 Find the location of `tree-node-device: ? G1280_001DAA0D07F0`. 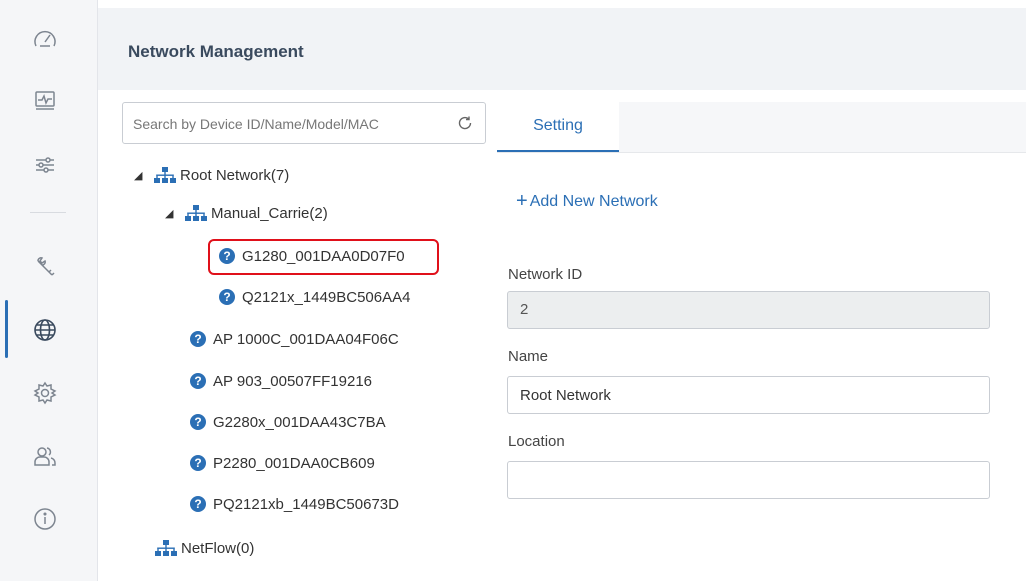

tree-node-device: ? G1280_001DAA0D07F0 is located at coordinates (312, 256).